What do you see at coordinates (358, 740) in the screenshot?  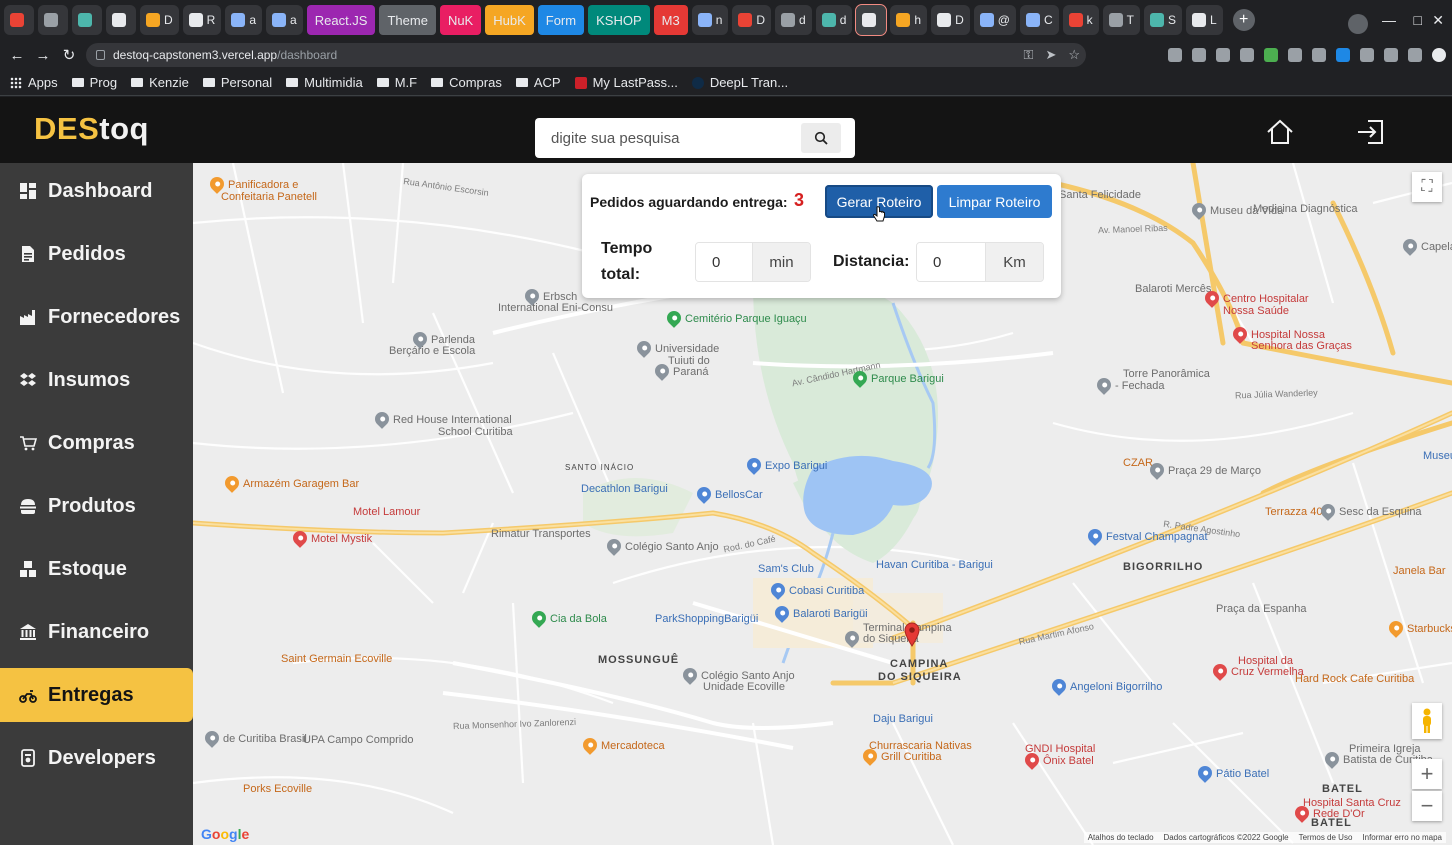 I see `map-place-label: UPA Campo Comprido` at bounding box center [358, 740].